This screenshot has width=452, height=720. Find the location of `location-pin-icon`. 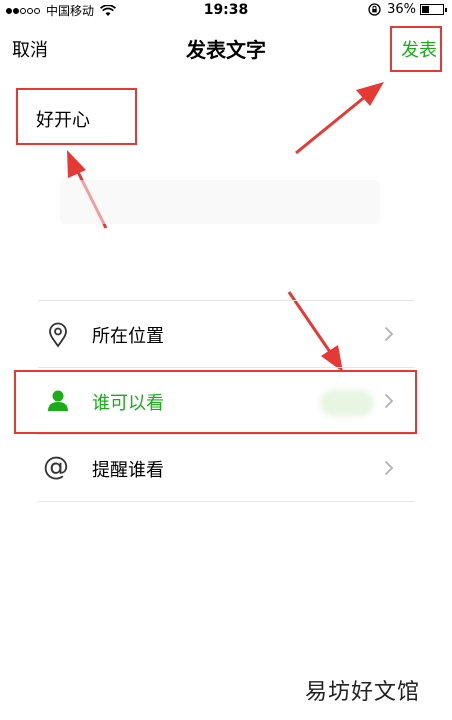

location-pin-icon is located at coordinates (58, 335).